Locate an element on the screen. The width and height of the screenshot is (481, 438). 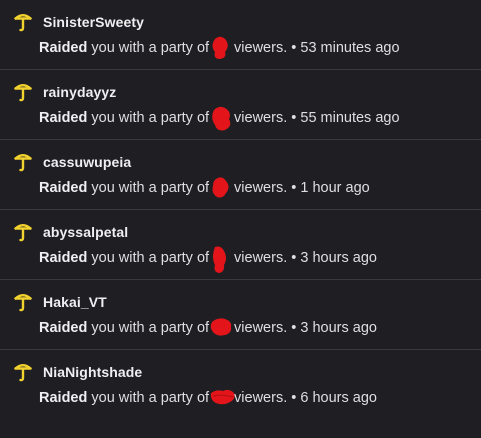
raider-username: Hakai_VT is located at coordinates (75, 302).